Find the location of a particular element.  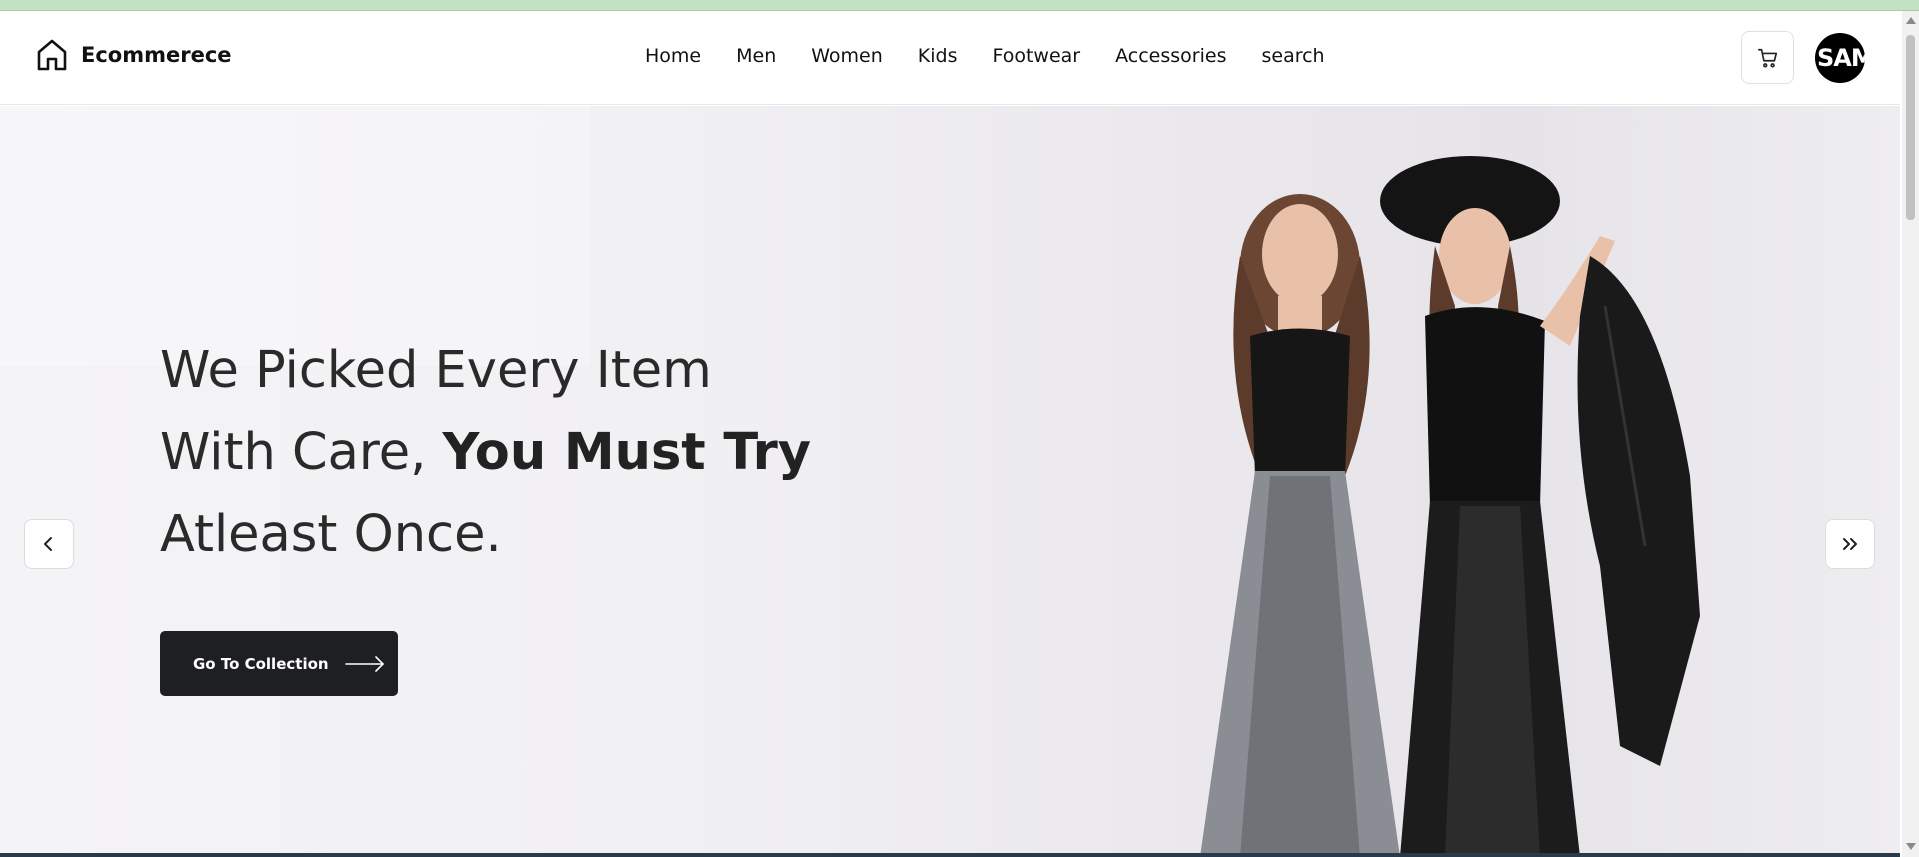

carousel-next-button is located at coordinates (1850, 544).